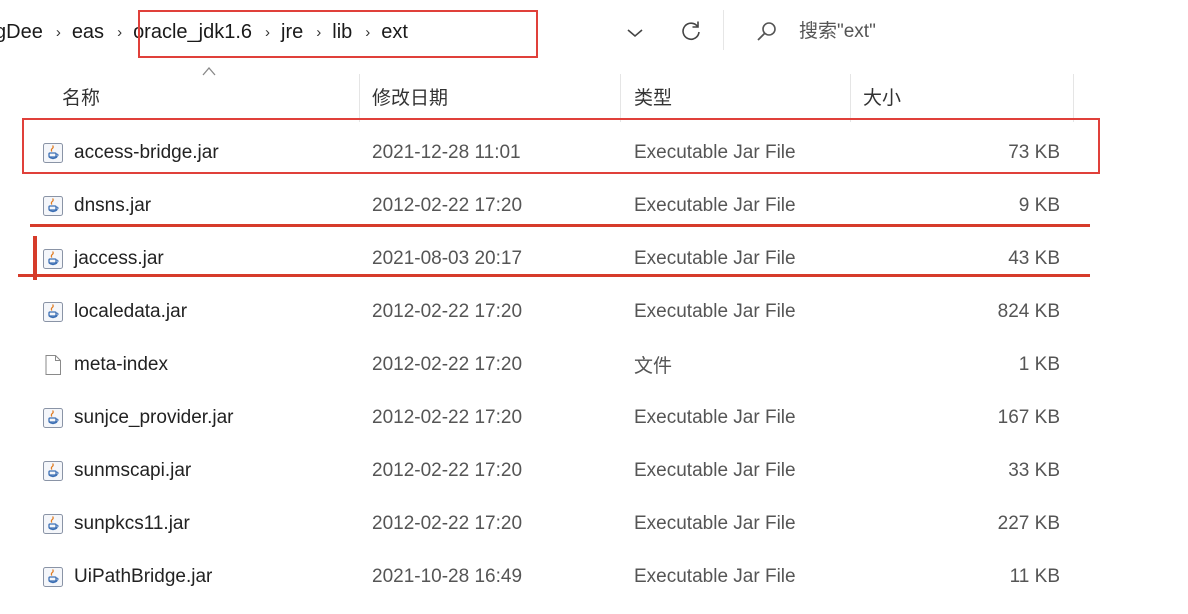  What do you see at coordinates (653, 366) in the screenshot?
I see `file-type: 文件` at bounding box center [653, 366].